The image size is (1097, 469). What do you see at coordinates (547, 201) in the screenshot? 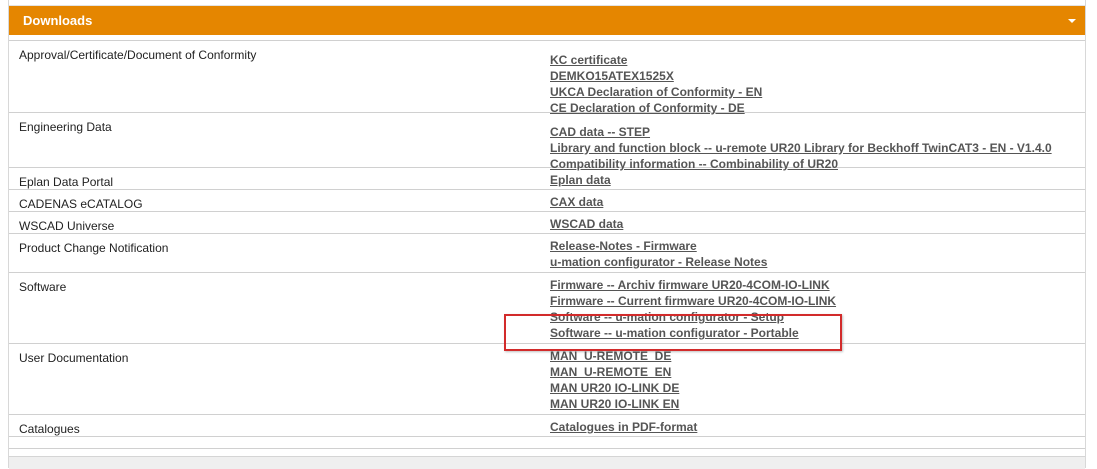
I see `table-row: CADENAS eCATALOG CAX data` at bounding box center [547, 201].